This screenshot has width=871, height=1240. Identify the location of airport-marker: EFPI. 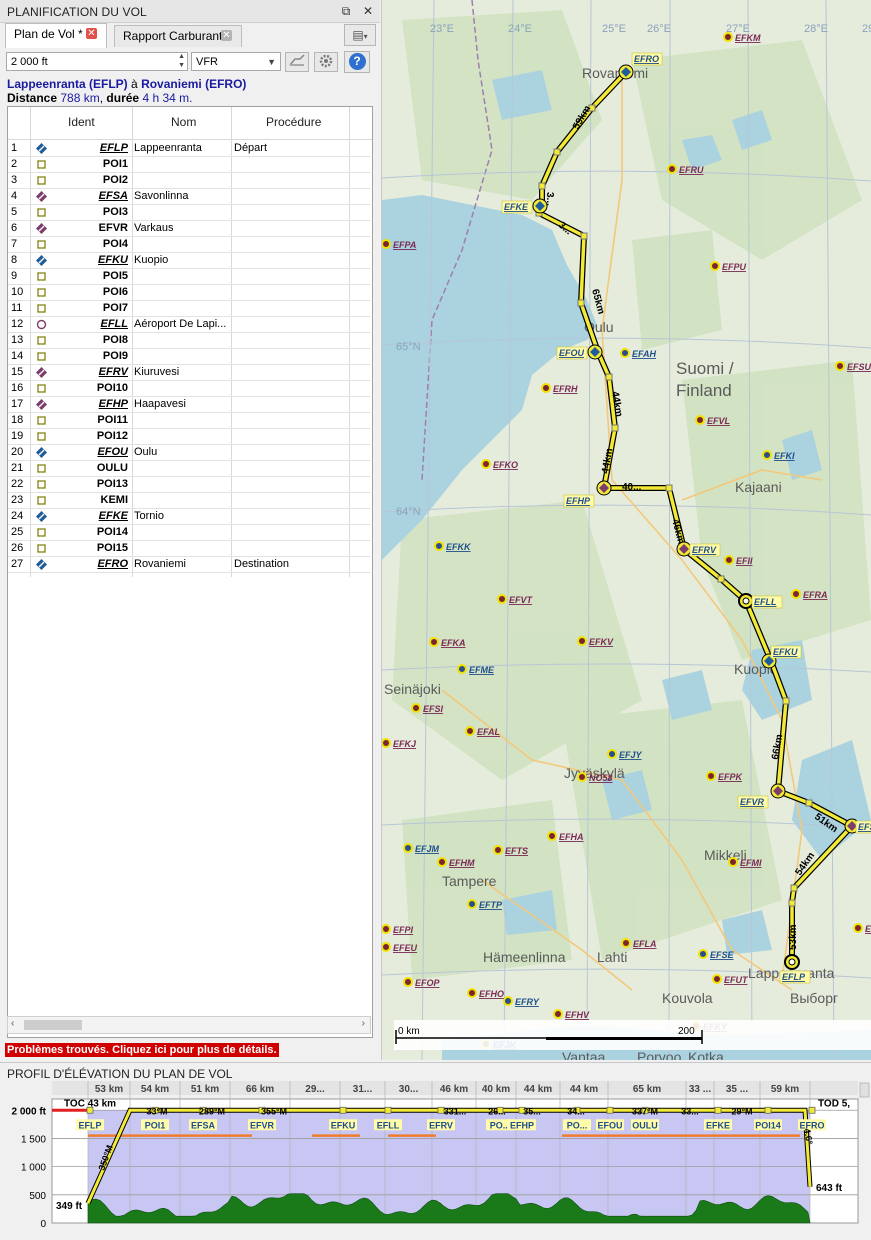
(398, 929).